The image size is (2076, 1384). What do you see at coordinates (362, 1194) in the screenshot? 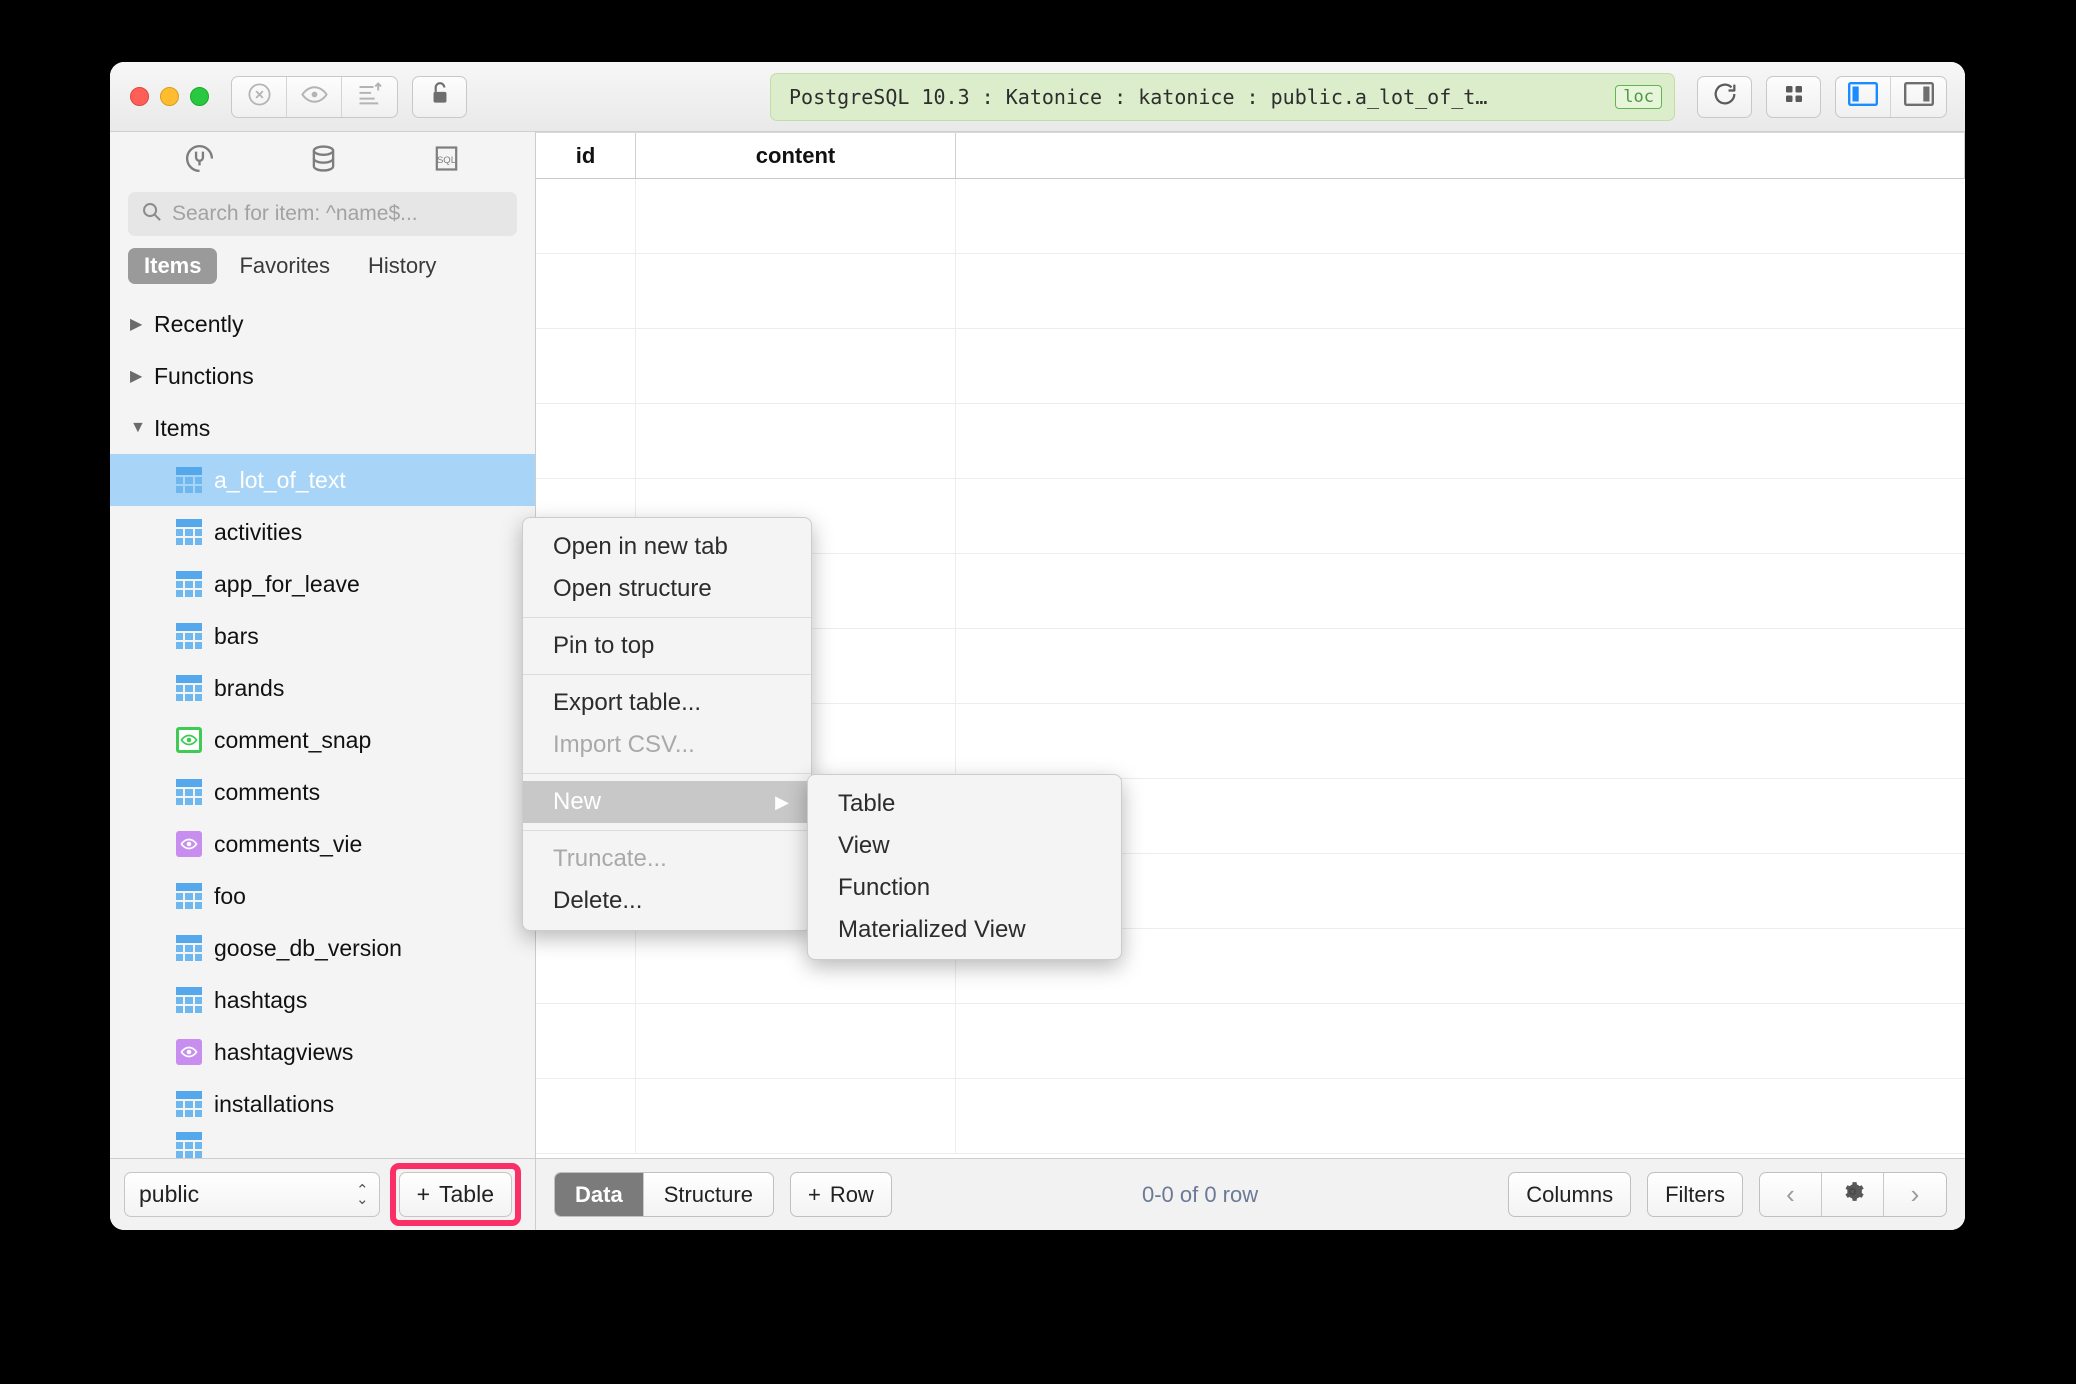
I see `stepper-updown-icon: ⌃ ⌄` at bounding box center [362, 1194].